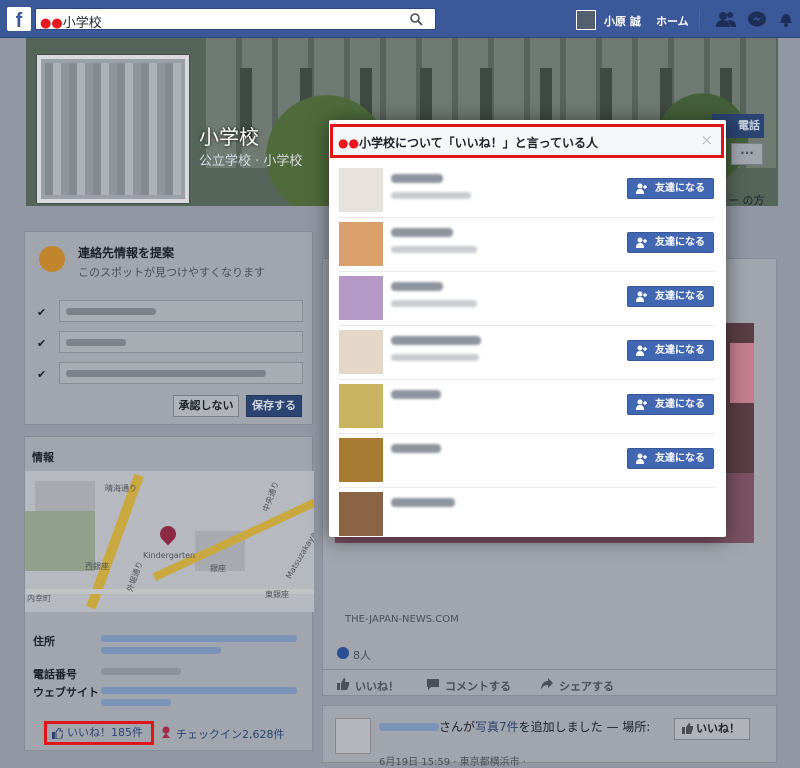  What do you see at coordinates (57, 733) in the screenshot?
I see `thumbs-up-icon` at bounding box center [57, 733].